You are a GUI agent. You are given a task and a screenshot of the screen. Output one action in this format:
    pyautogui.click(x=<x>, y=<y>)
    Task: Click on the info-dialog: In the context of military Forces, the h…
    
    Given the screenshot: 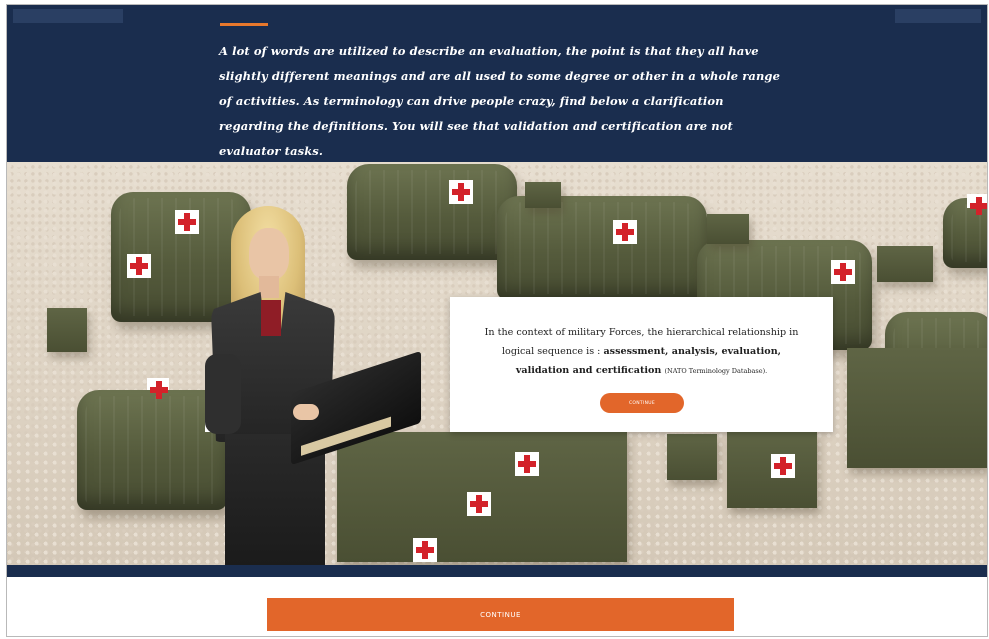 What is the action you would take?
    pyautogui.click(x=641, y=364)
    